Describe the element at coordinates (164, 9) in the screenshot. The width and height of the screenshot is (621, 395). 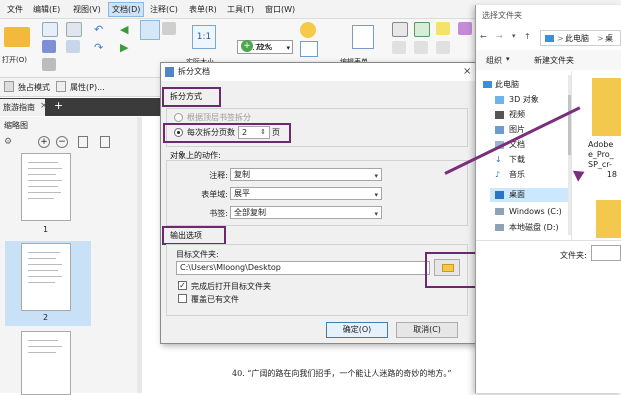
I see `menu-comment: 注释(C)` at that location.